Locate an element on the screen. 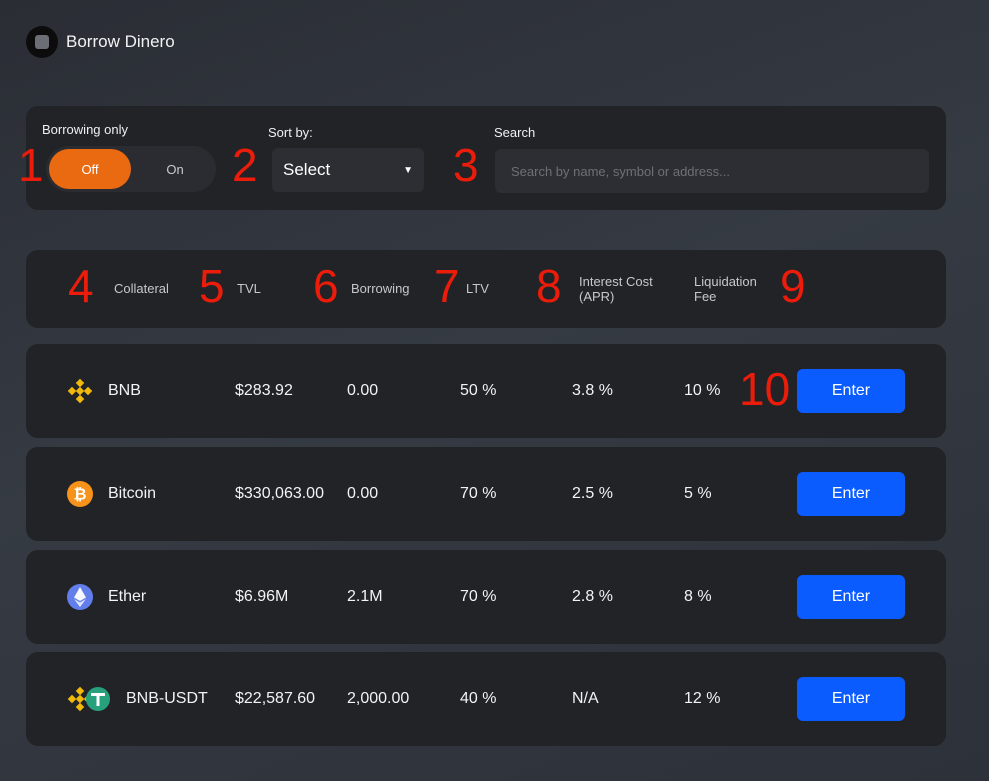  asset-borrowing: 2.1M is located at coordinates (365, 596).